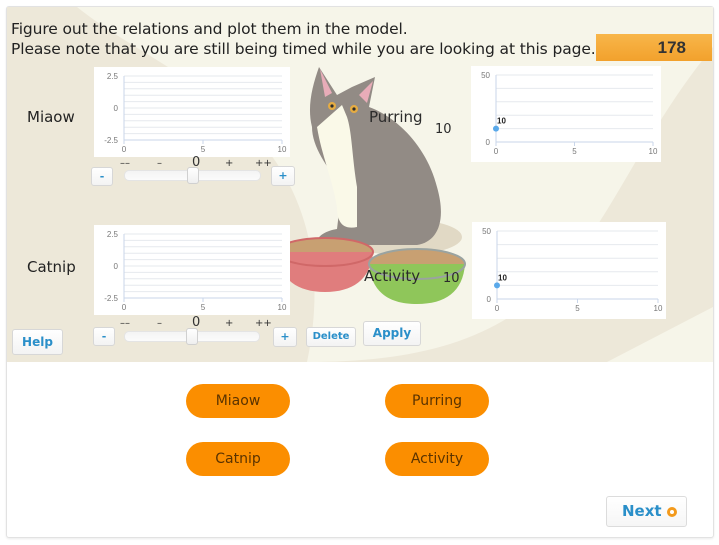 The image size is (719, 545). Describe the element at coordinates (451, 278) in the screenshot. I see `output-value-activity: 10` at that location.